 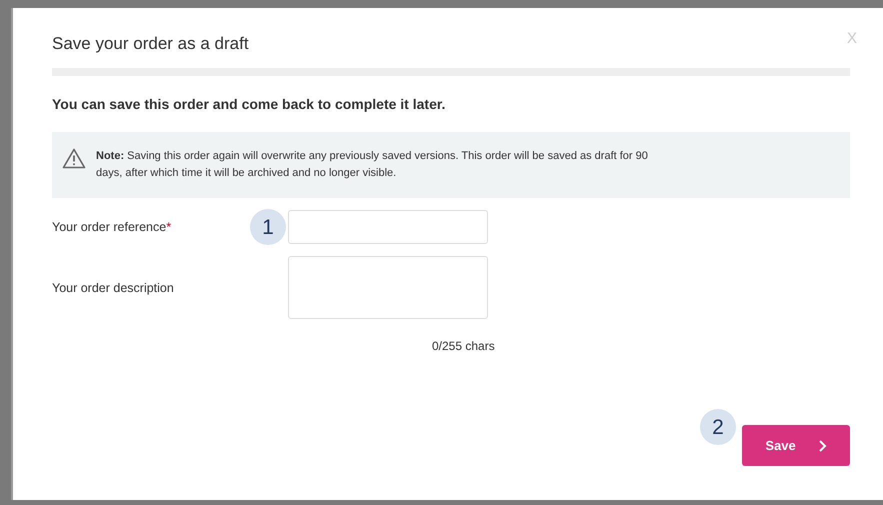 I want to click on dialog-title: Save your order as a draft, so click(x=151, y=44).